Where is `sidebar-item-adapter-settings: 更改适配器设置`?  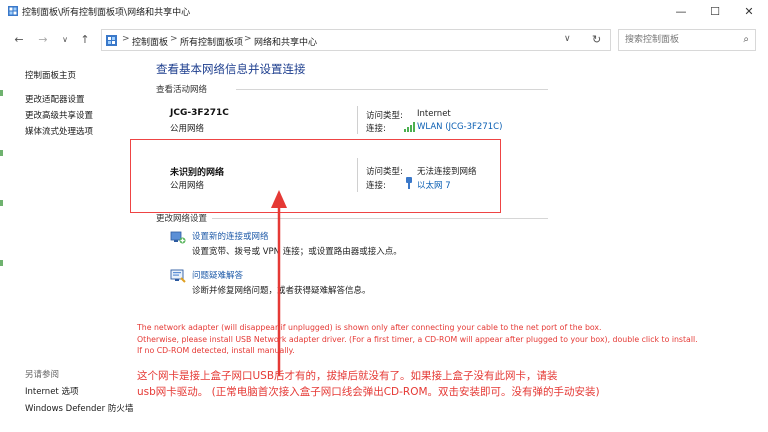
sidebar-item-adapter-settings: 更改适配器设置 is located at coordinates (55, 99).